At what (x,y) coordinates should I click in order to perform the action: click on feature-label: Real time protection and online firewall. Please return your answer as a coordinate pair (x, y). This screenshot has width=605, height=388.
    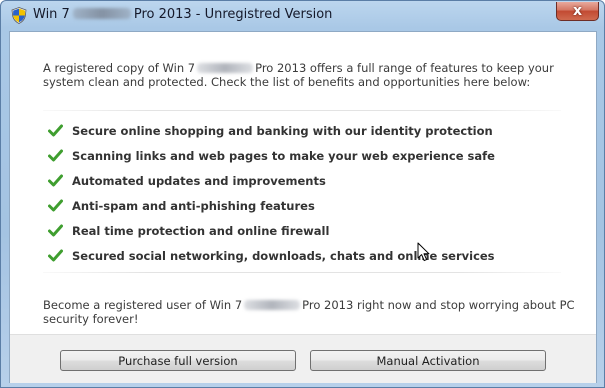
    Looking at the image, I should click on (201, 231).